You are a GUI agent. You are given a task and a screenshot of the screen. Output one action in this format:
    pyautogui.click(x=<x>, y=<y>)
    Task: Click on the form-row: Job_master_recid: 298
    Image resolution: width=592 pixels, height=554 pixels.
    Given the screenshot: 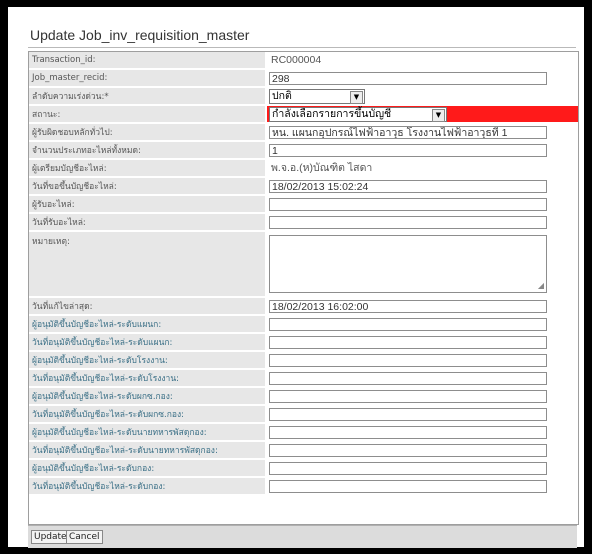 What is the action you would take?
    pyautogui.click(x=303, y=78)
    